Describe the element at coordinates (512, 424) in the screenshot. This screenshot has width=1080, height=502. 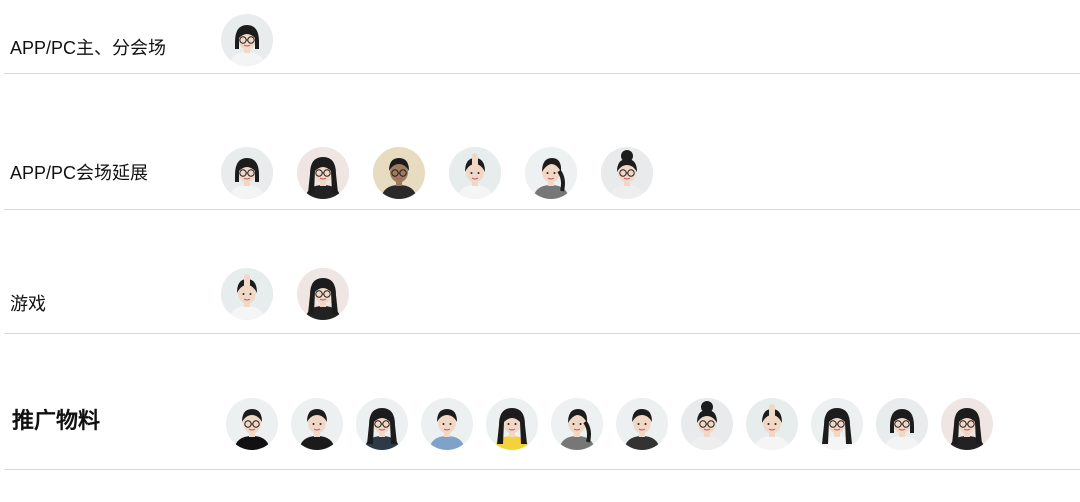
I see `avatar-woman-yellow-top` at that location.